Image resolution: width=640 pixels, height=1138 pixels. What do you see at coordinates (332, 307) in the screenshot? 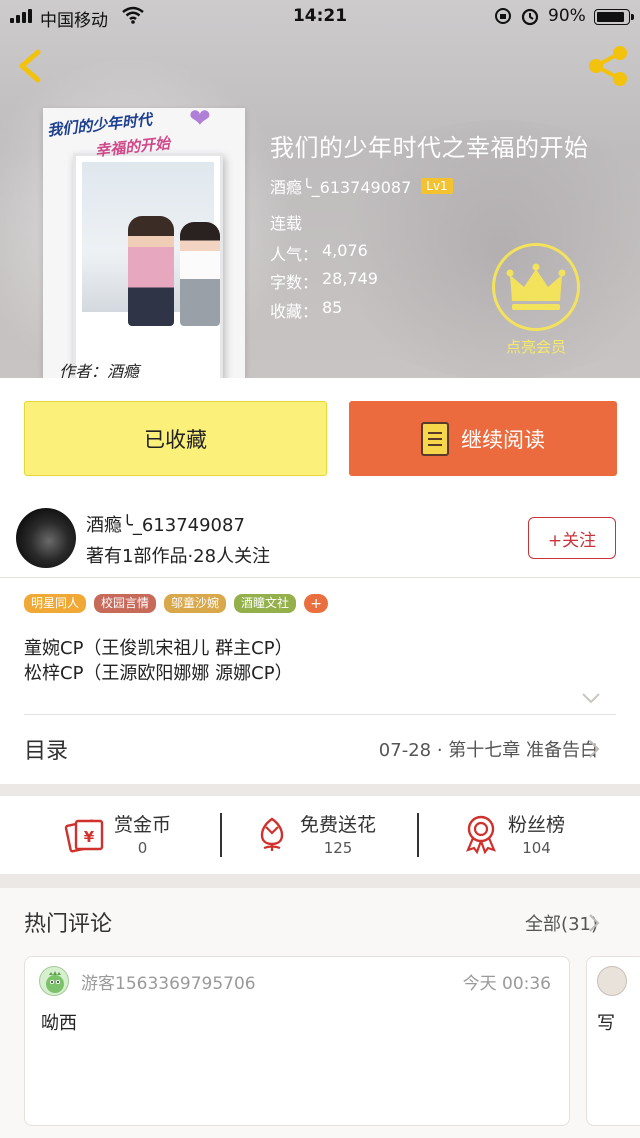
I see `stat-value: 85` at bounding box center [332, 307].